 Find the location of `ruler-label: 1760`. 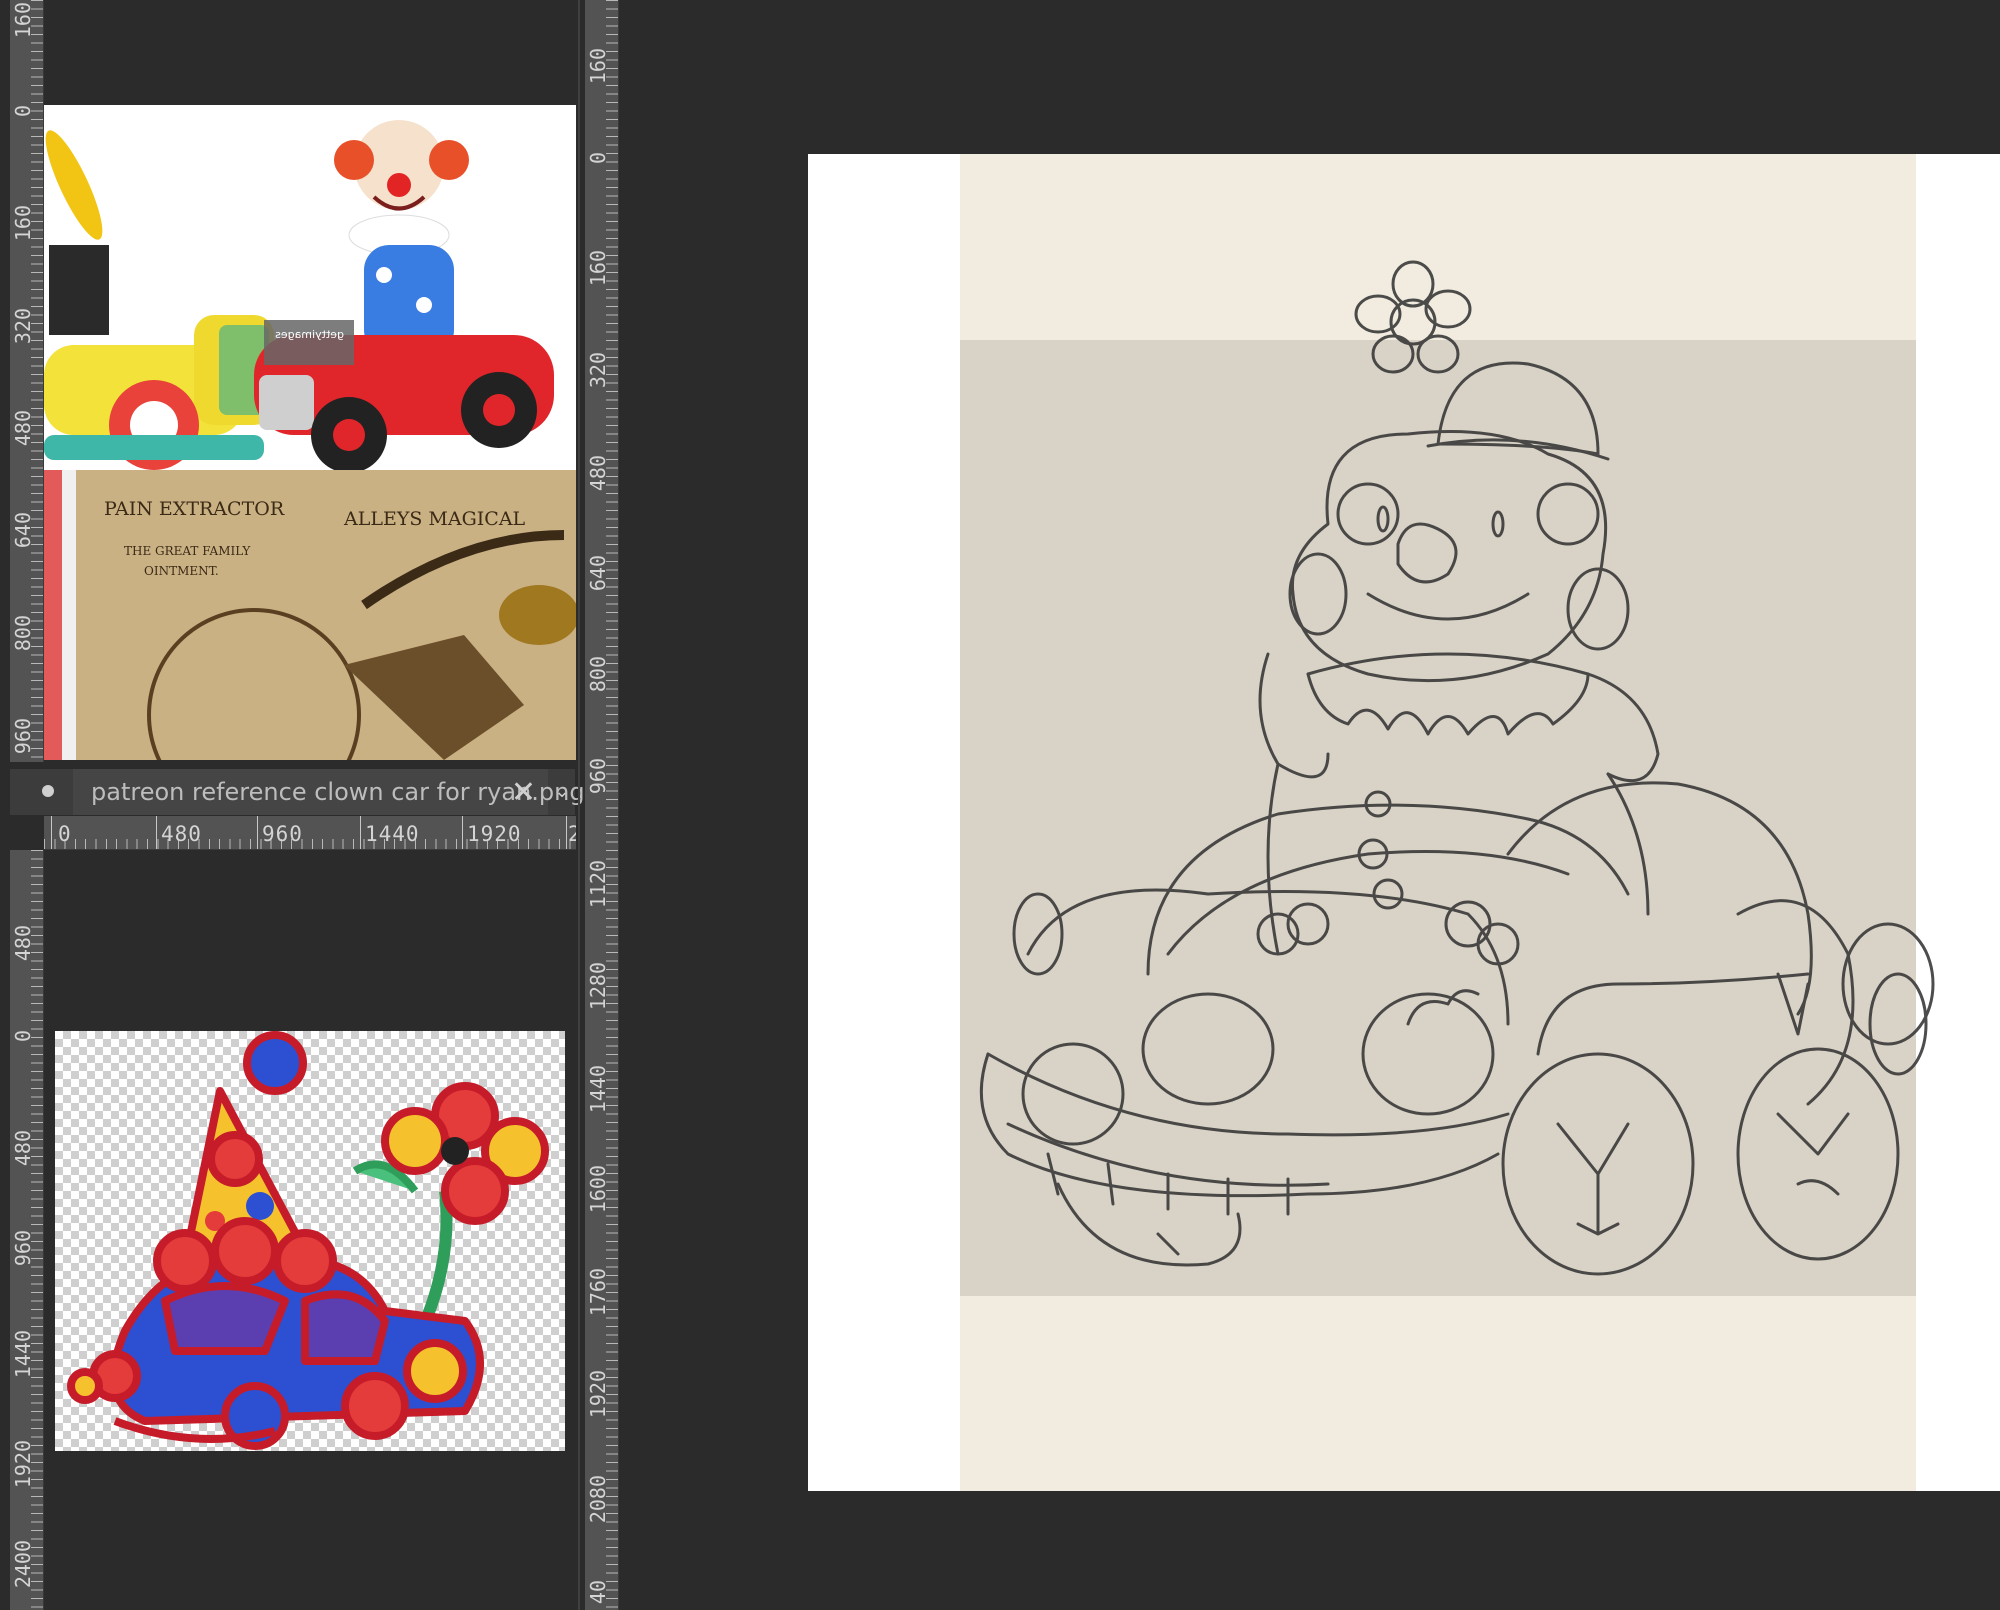

ruler-label: 1760 is located at coordinates (598, 1292).